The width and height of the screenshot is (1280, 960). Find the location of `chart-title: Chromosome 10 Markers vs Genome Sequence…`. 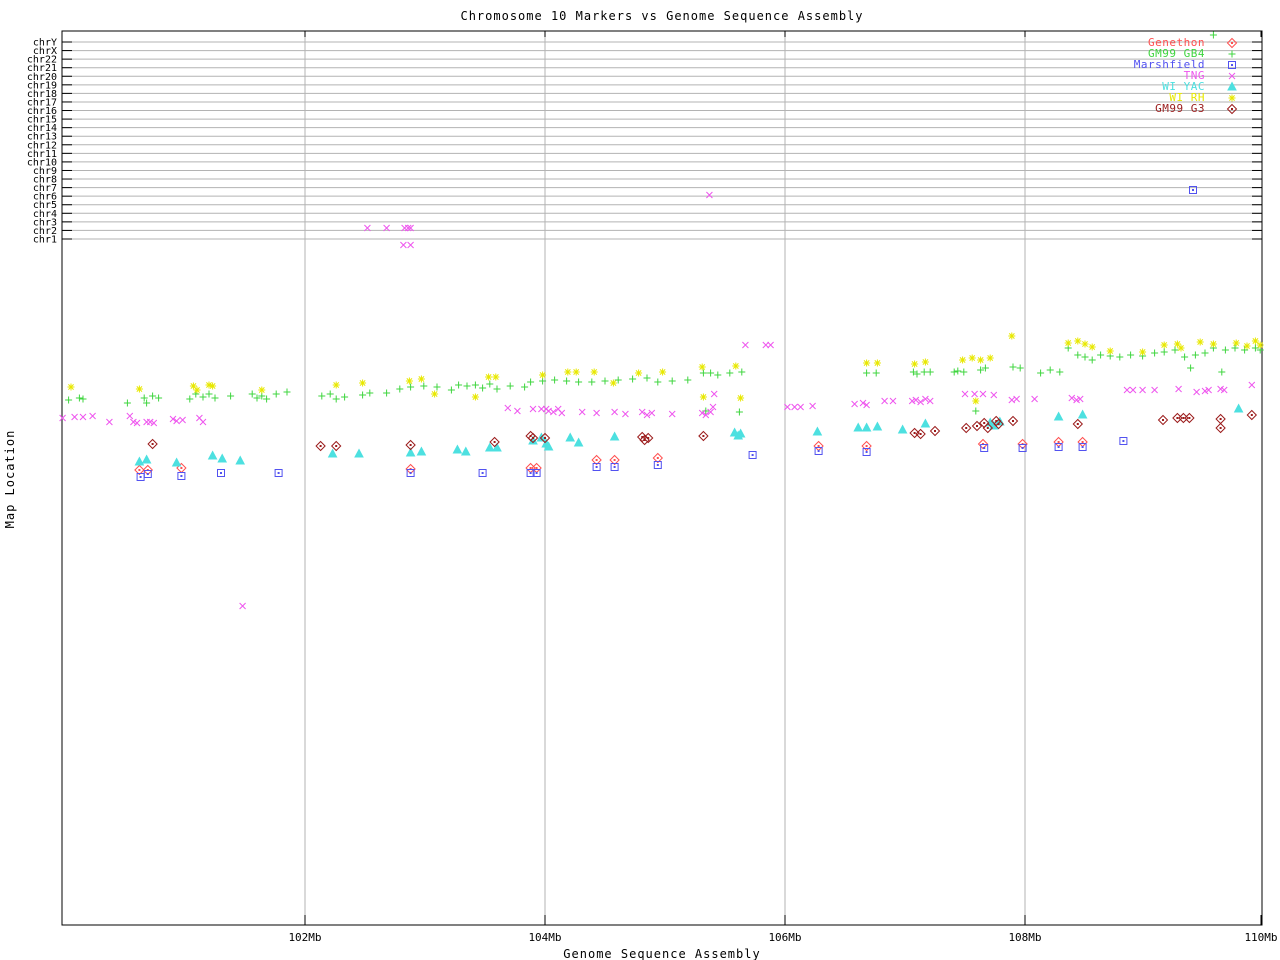

chart-title: Chromosome 10 Markers vs Genome Sequence… is located at coordinates (662, 16).